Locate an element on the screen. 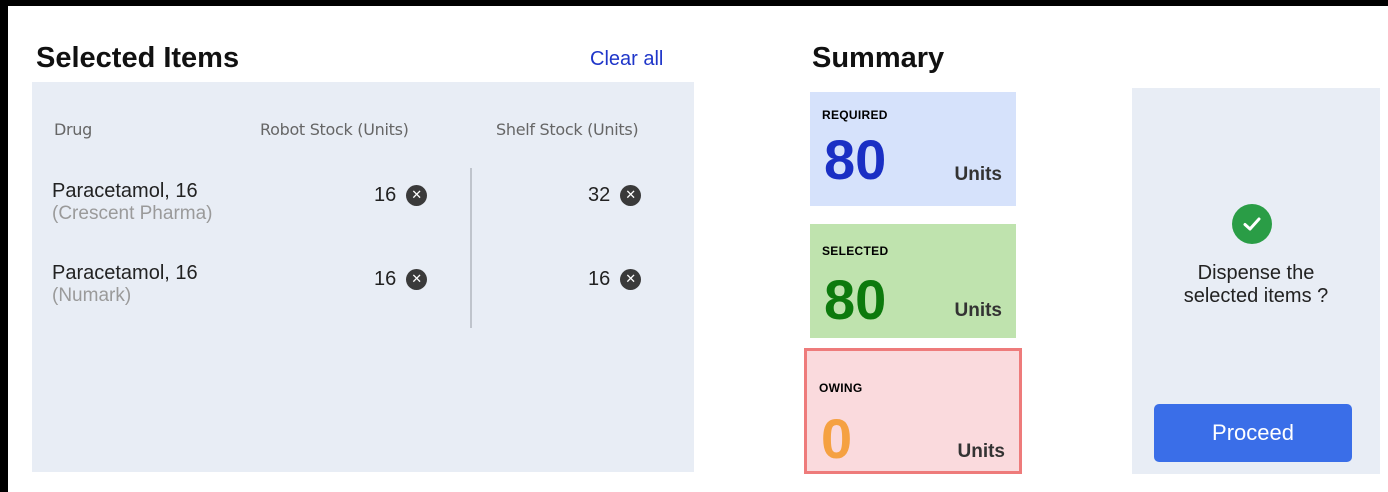 The width and height of the screenshot is (1388, 492). dispense-prompt: Dispense the selected items ? is located at coordinates (1256, 285).